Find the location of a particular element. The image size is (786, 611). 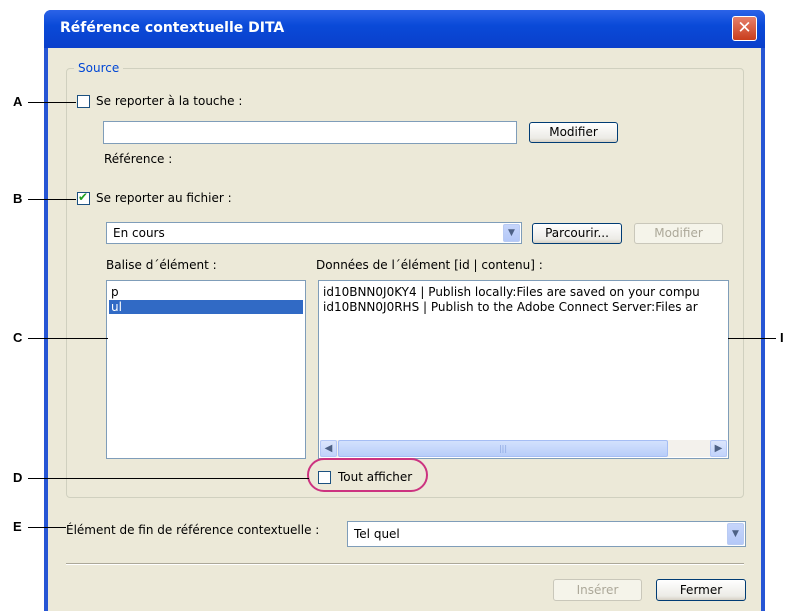

callout-e: E is located at coordinates (17, 526).